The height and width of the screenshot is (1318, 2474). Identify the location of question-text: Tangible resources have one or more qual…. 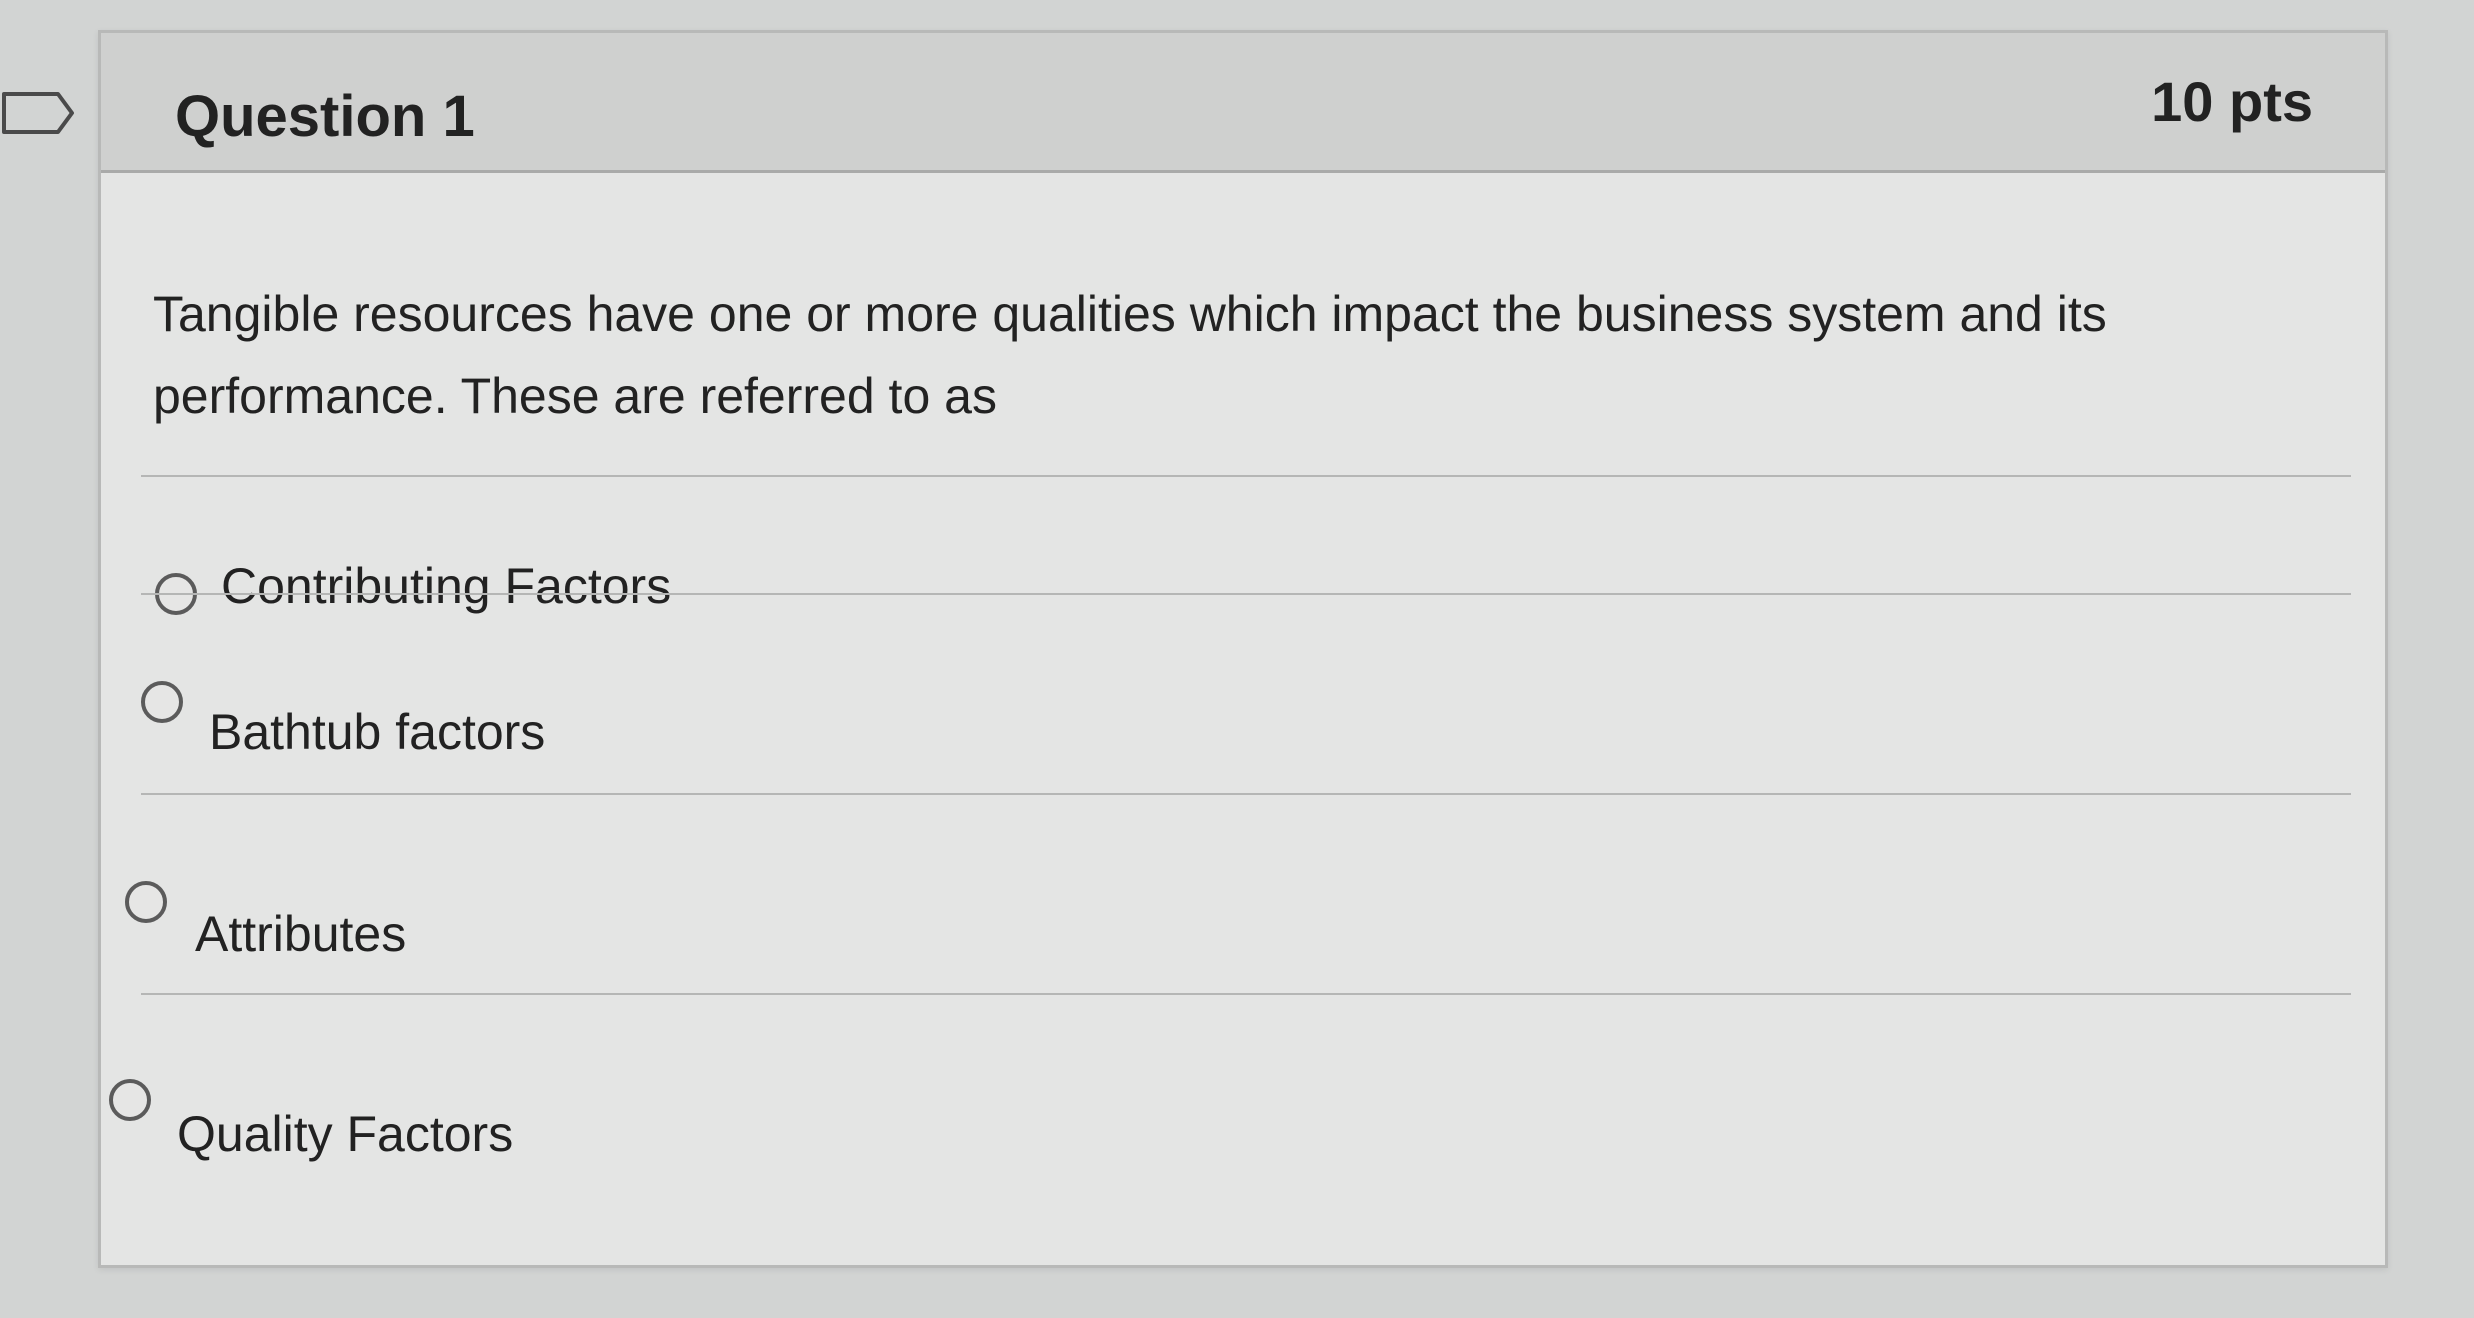
(1130, 355).